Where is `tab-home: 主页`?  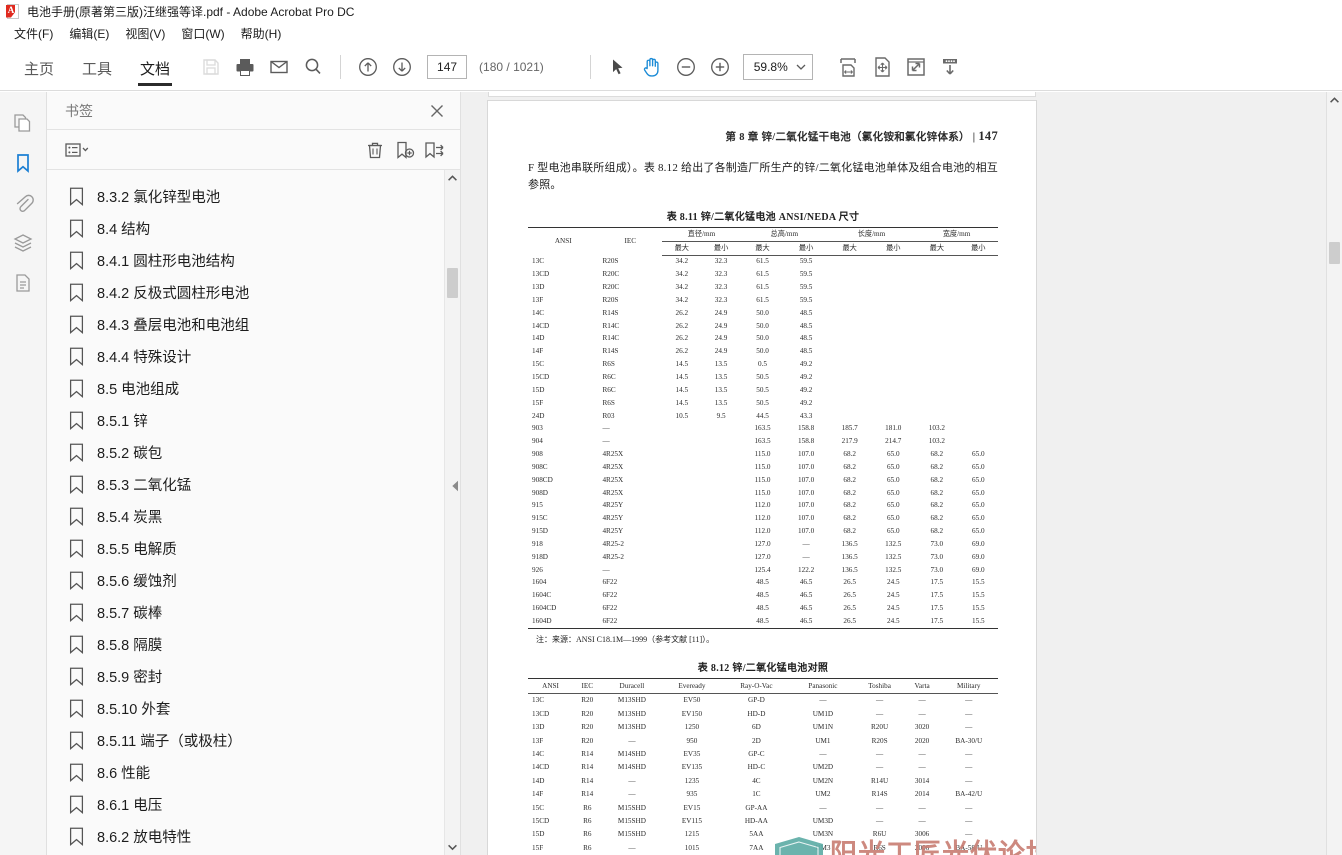
tab-home: 主页 is located at coordinates (39, 67).